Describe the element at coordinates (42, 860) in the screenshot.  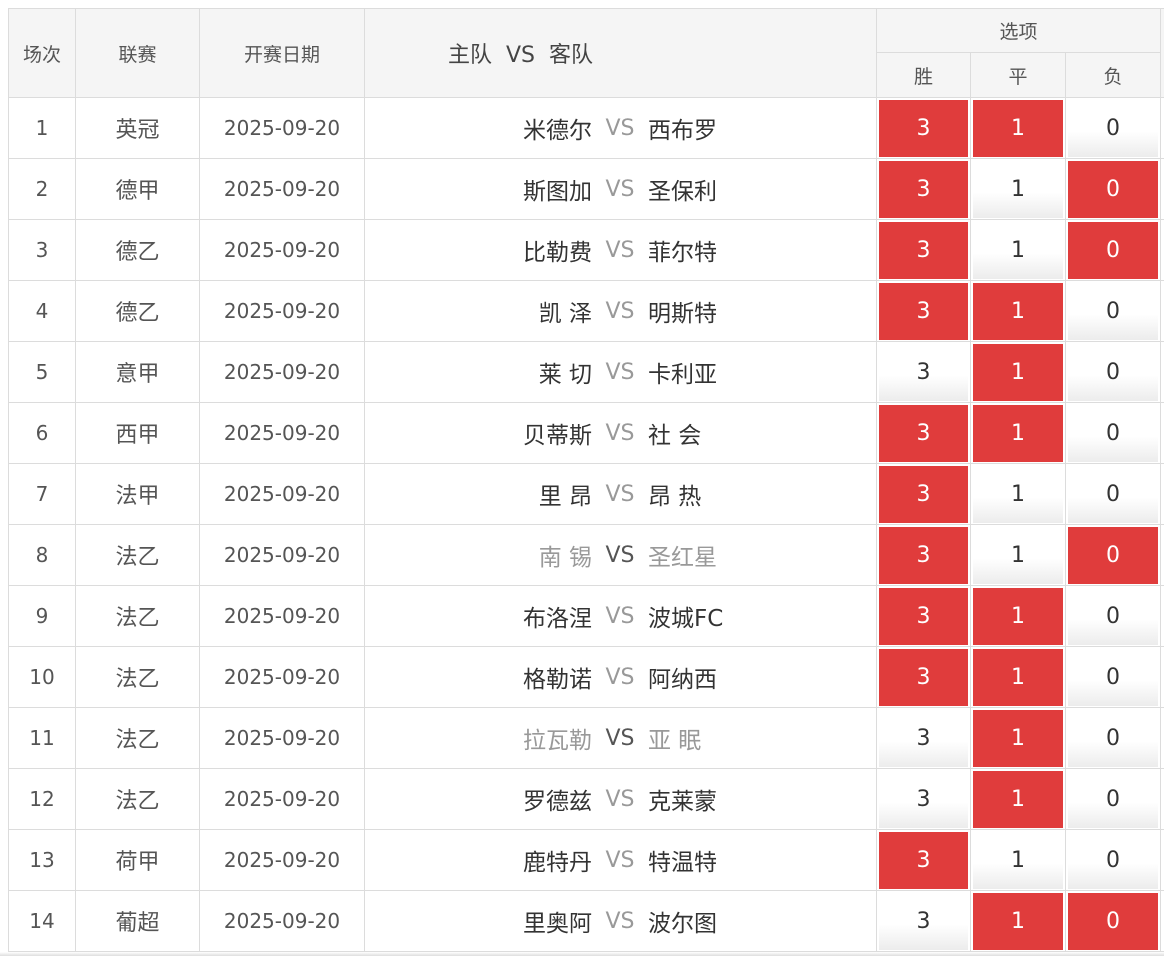
I see `row-index: 13` at that location.